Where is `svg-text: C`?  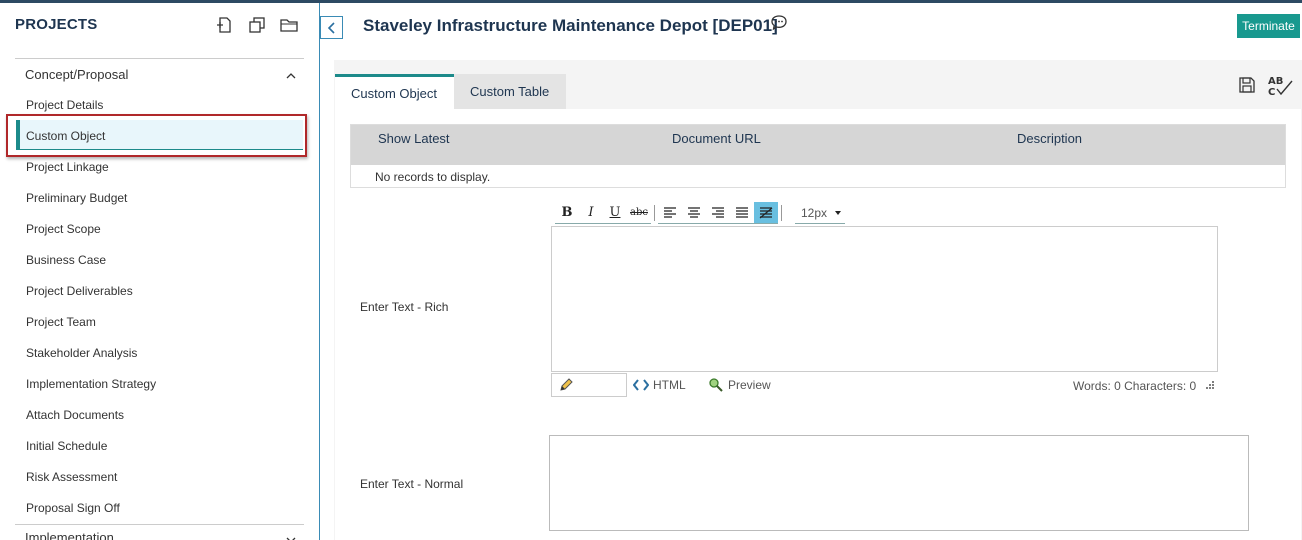 svg-text: C is located at coordinates (1271, 92).